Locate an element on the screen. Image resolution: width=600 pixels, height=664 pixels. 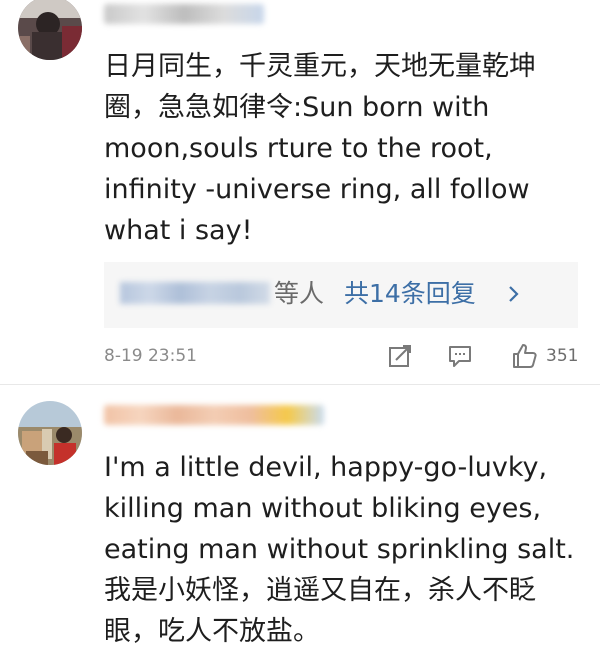
replies-summary: 等人 共14条回复 is located at coordinates (341, 295).